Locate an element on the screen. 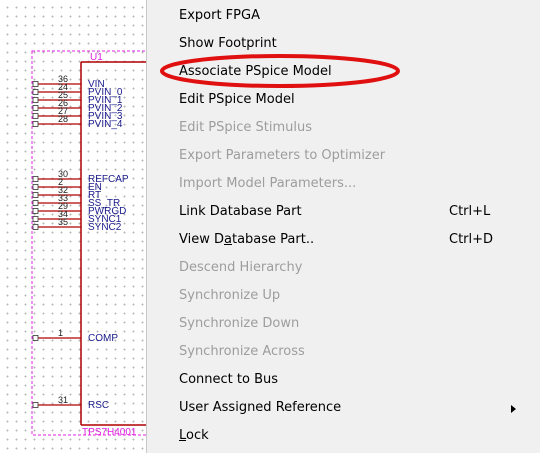  menu-item-edit-pspice-stimulus: Edit PSpice Stimulus is located at coordinates (343, 128).